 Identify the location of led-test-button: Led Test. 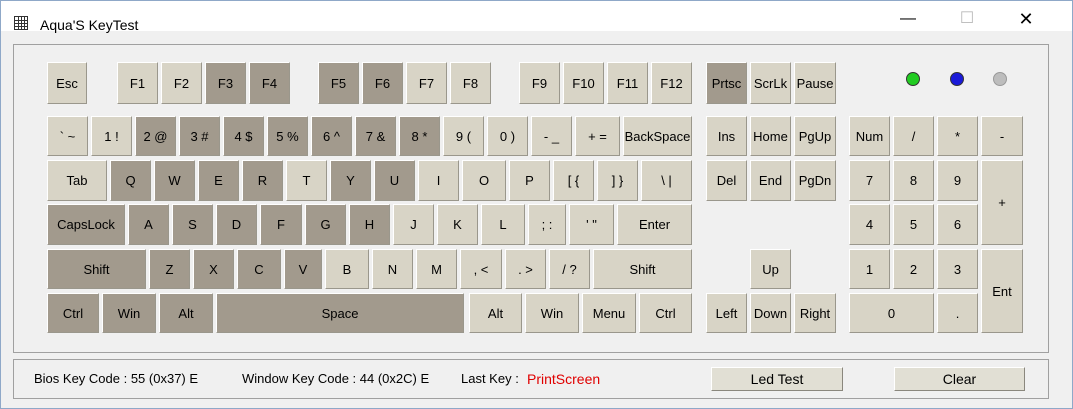
(777, 379).